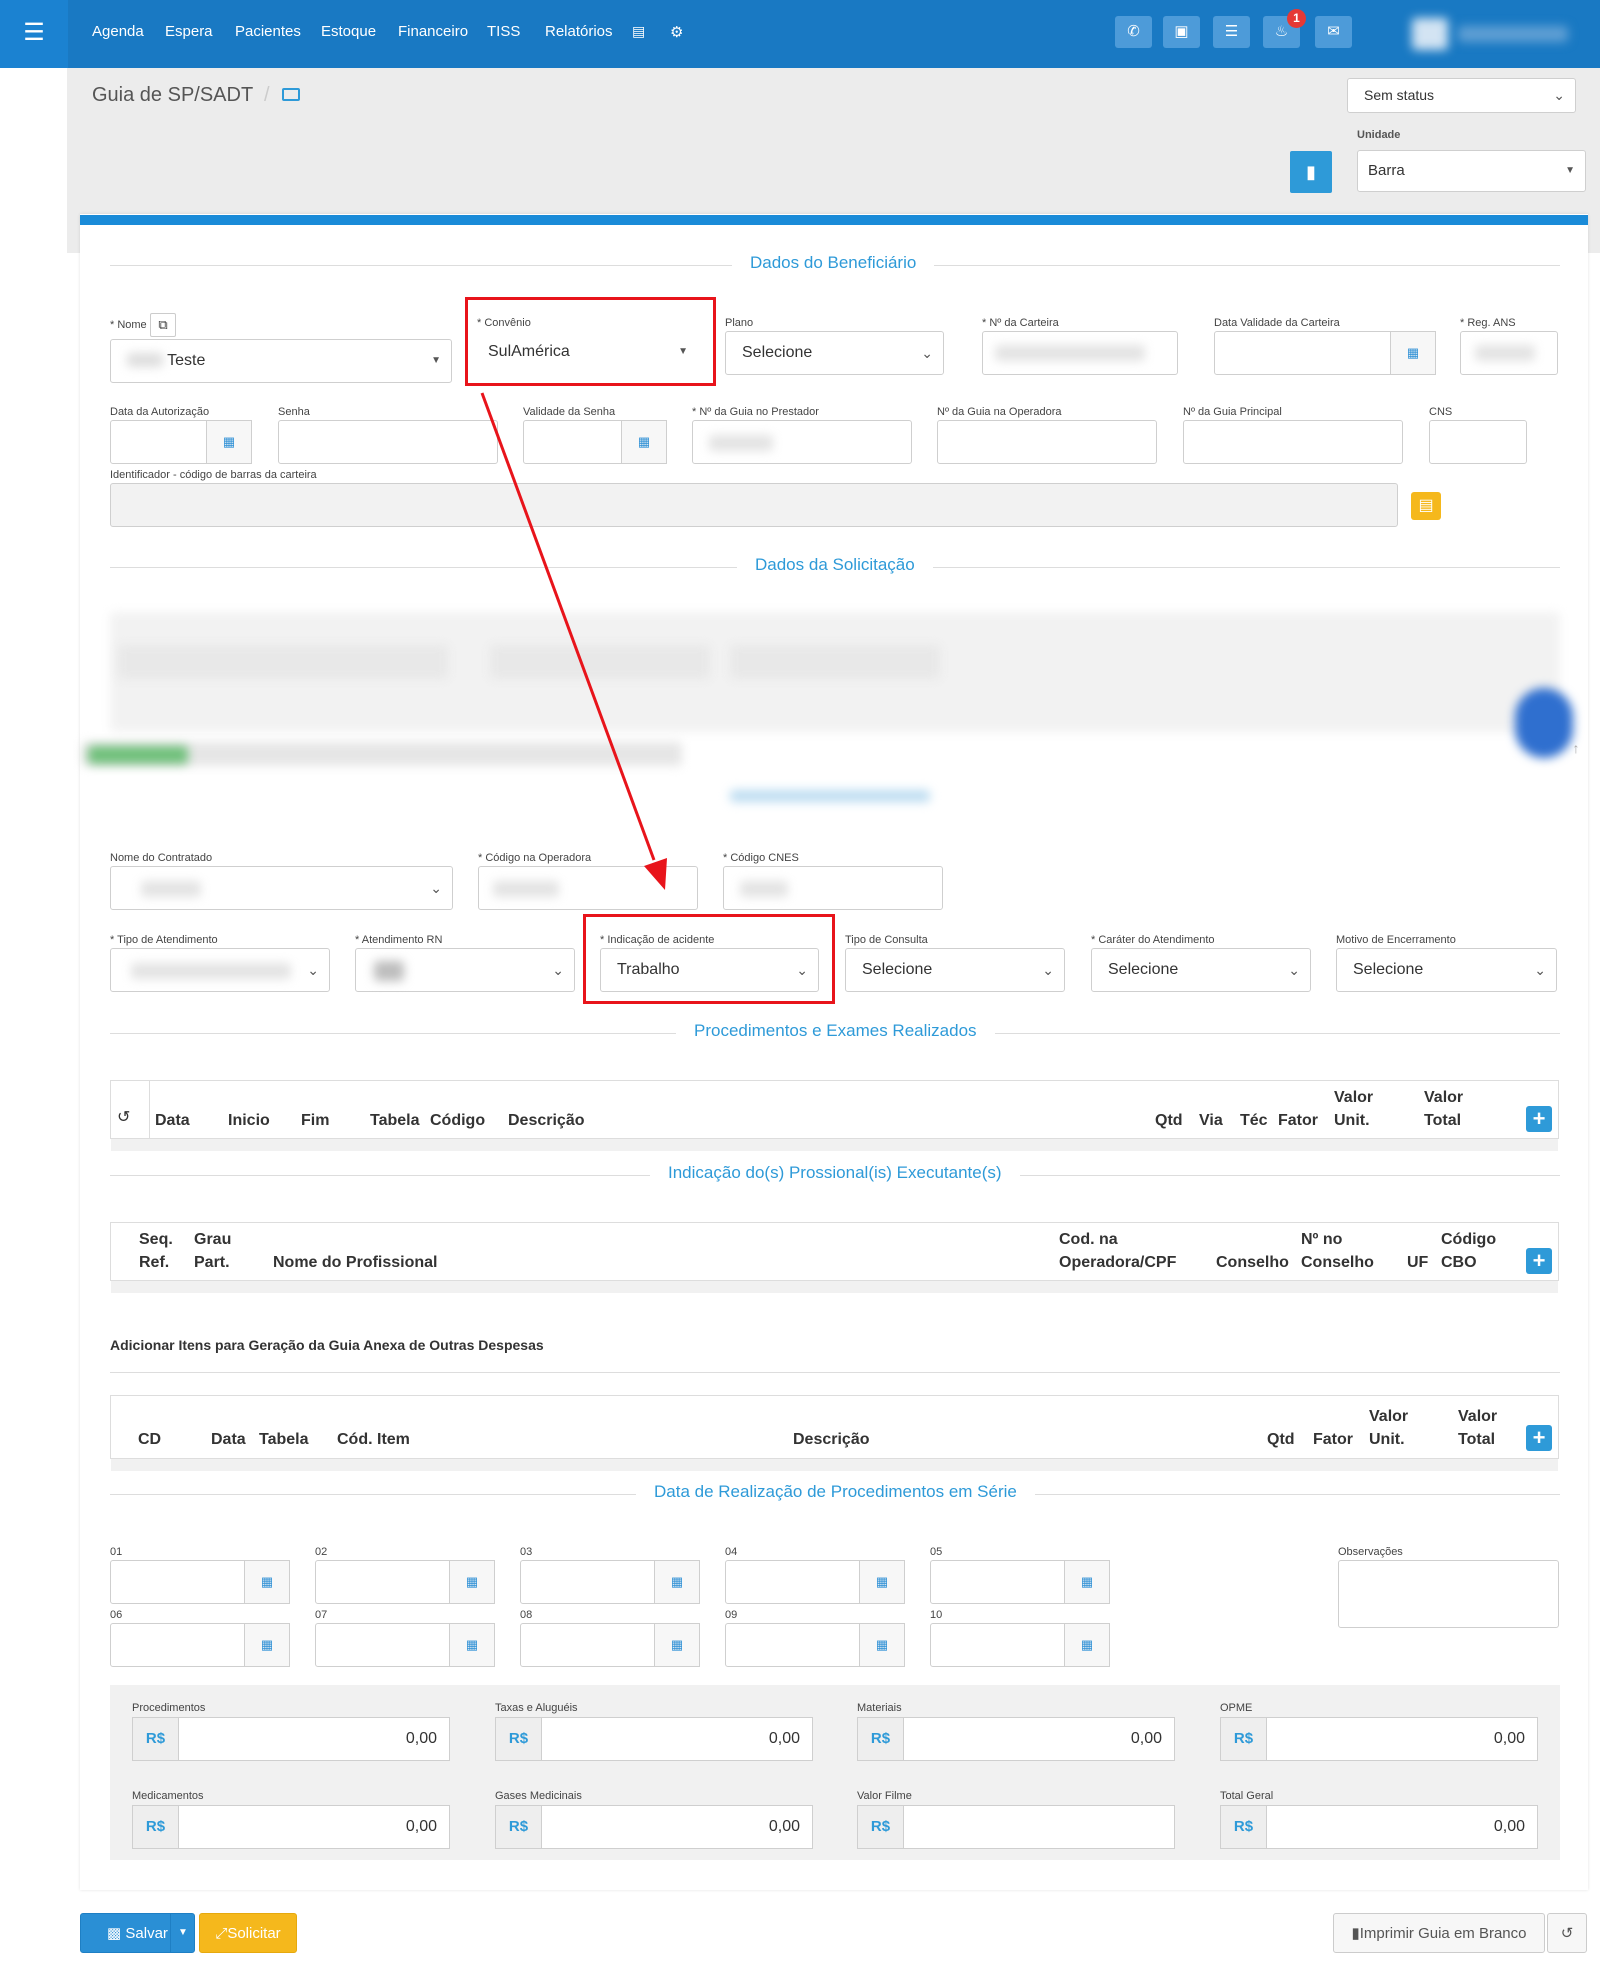 This screenshot has width=1604, height=1974. I want to click on col-descricao: Descrição, so click(831, 1439).